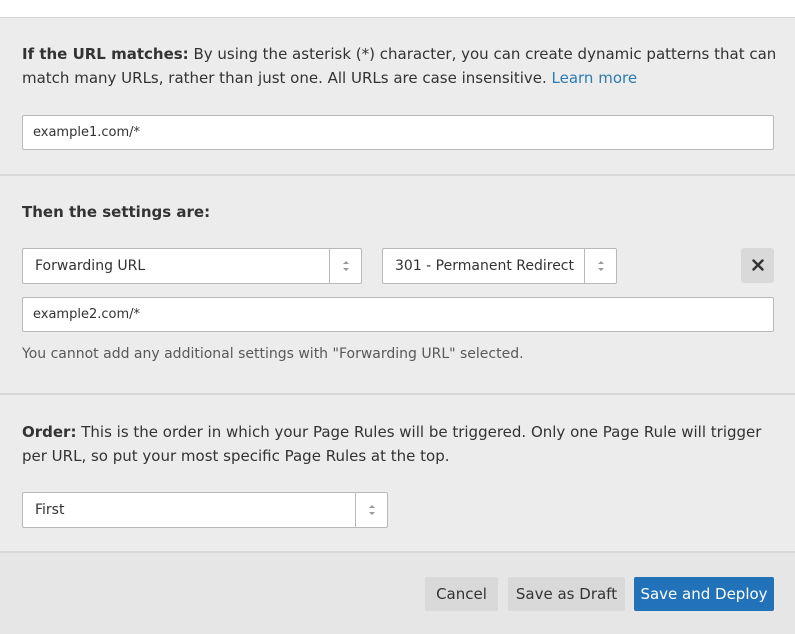  Describe the element at coordinates (105, 54) in the screenshot. I see `url-match-label: If the URL matches:` at that location.